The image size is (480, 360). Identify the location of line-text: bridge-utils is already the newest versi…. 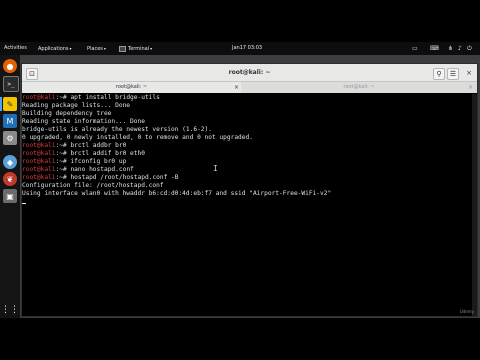
(117, 129).